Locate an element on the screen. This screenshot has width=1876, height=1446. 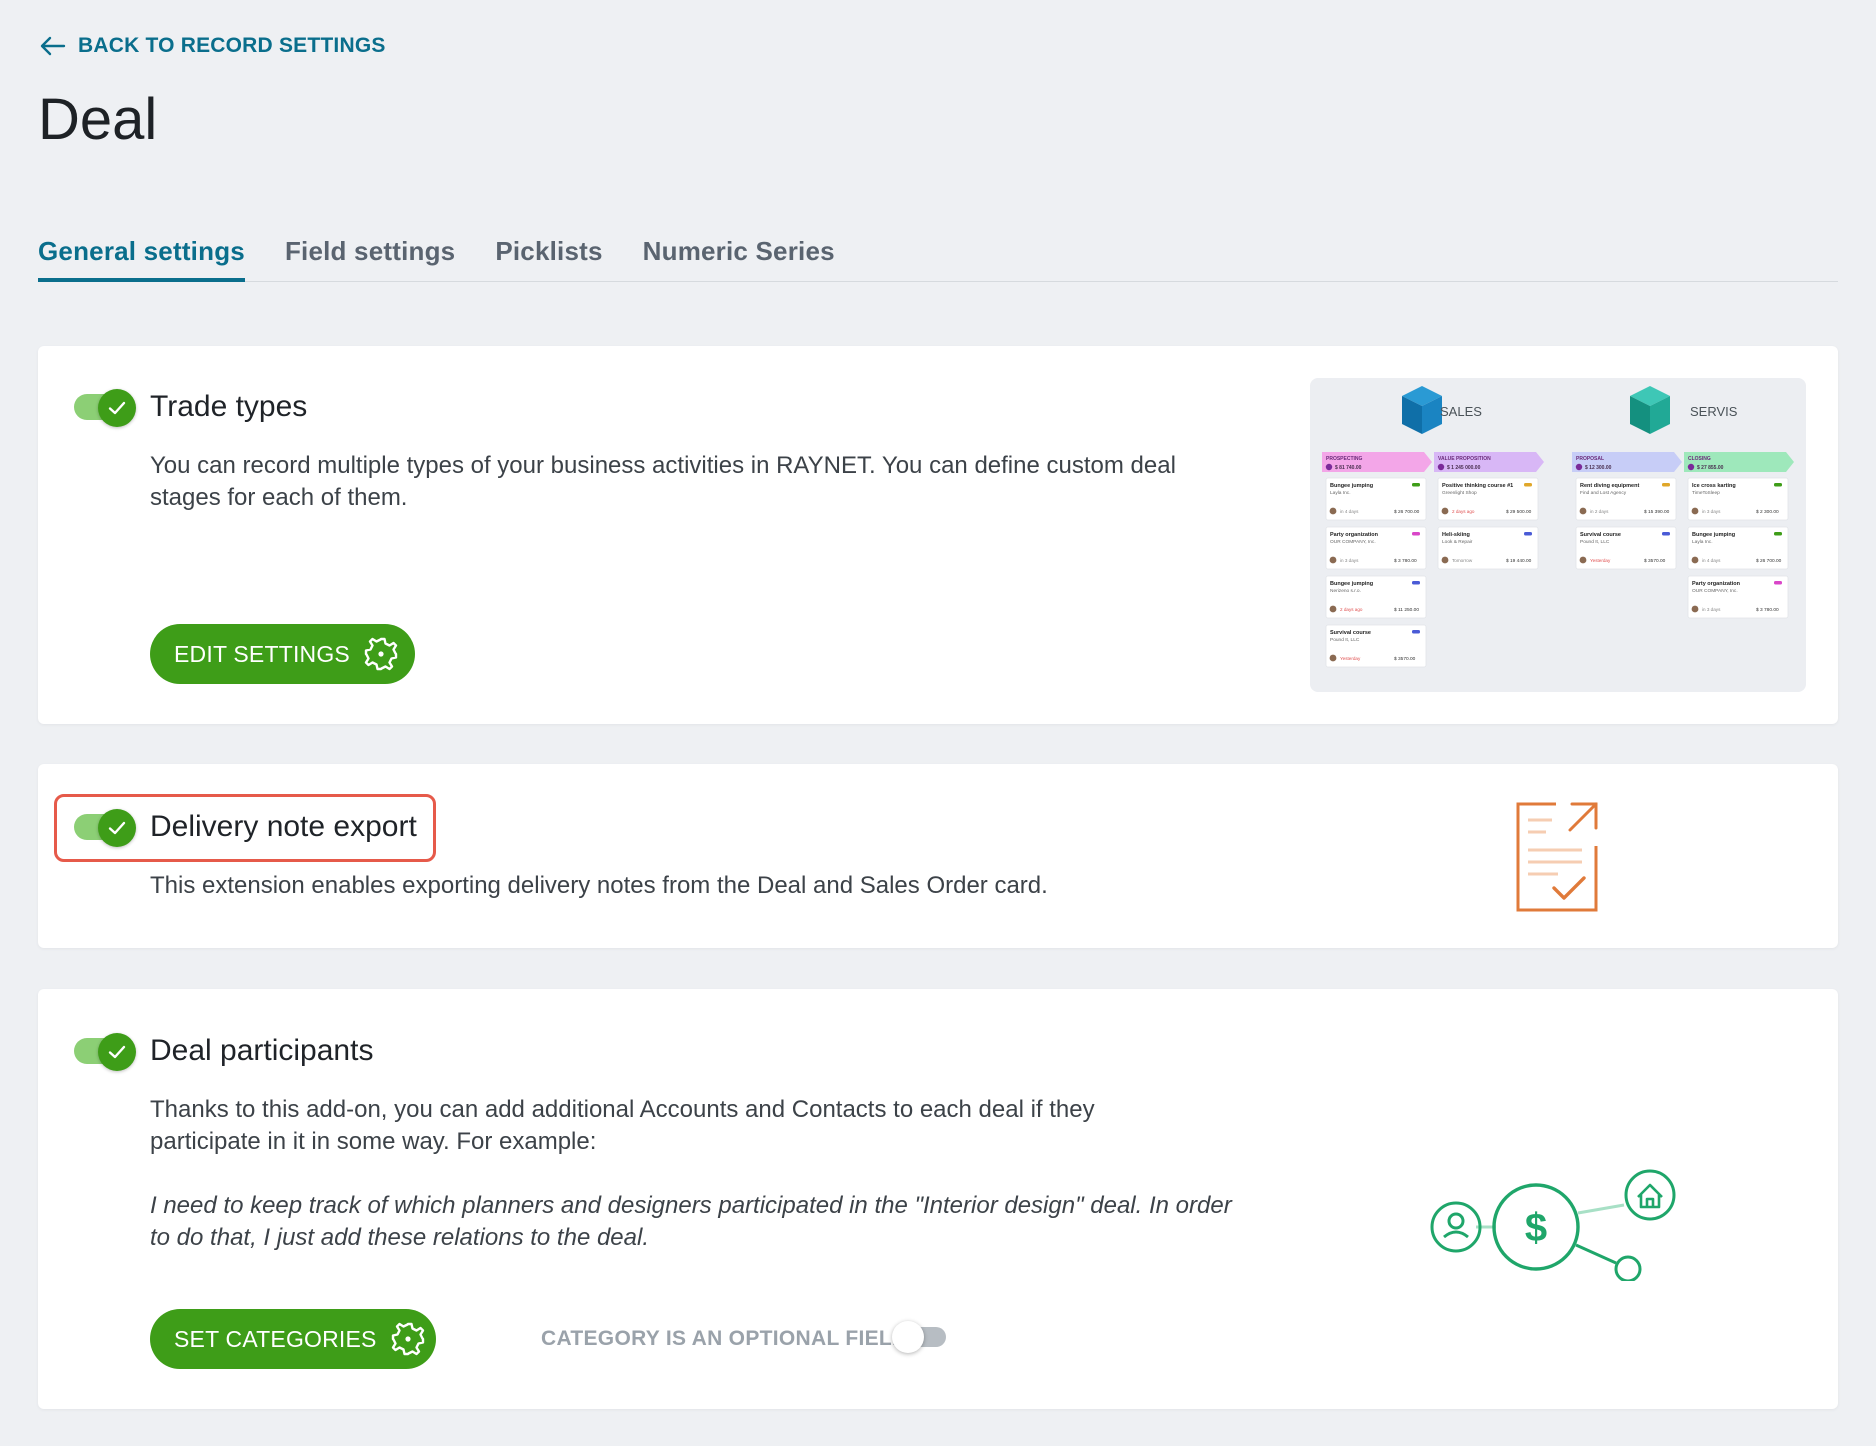
stage-name: PROSPECTING is located at coordinates (1344, 459).